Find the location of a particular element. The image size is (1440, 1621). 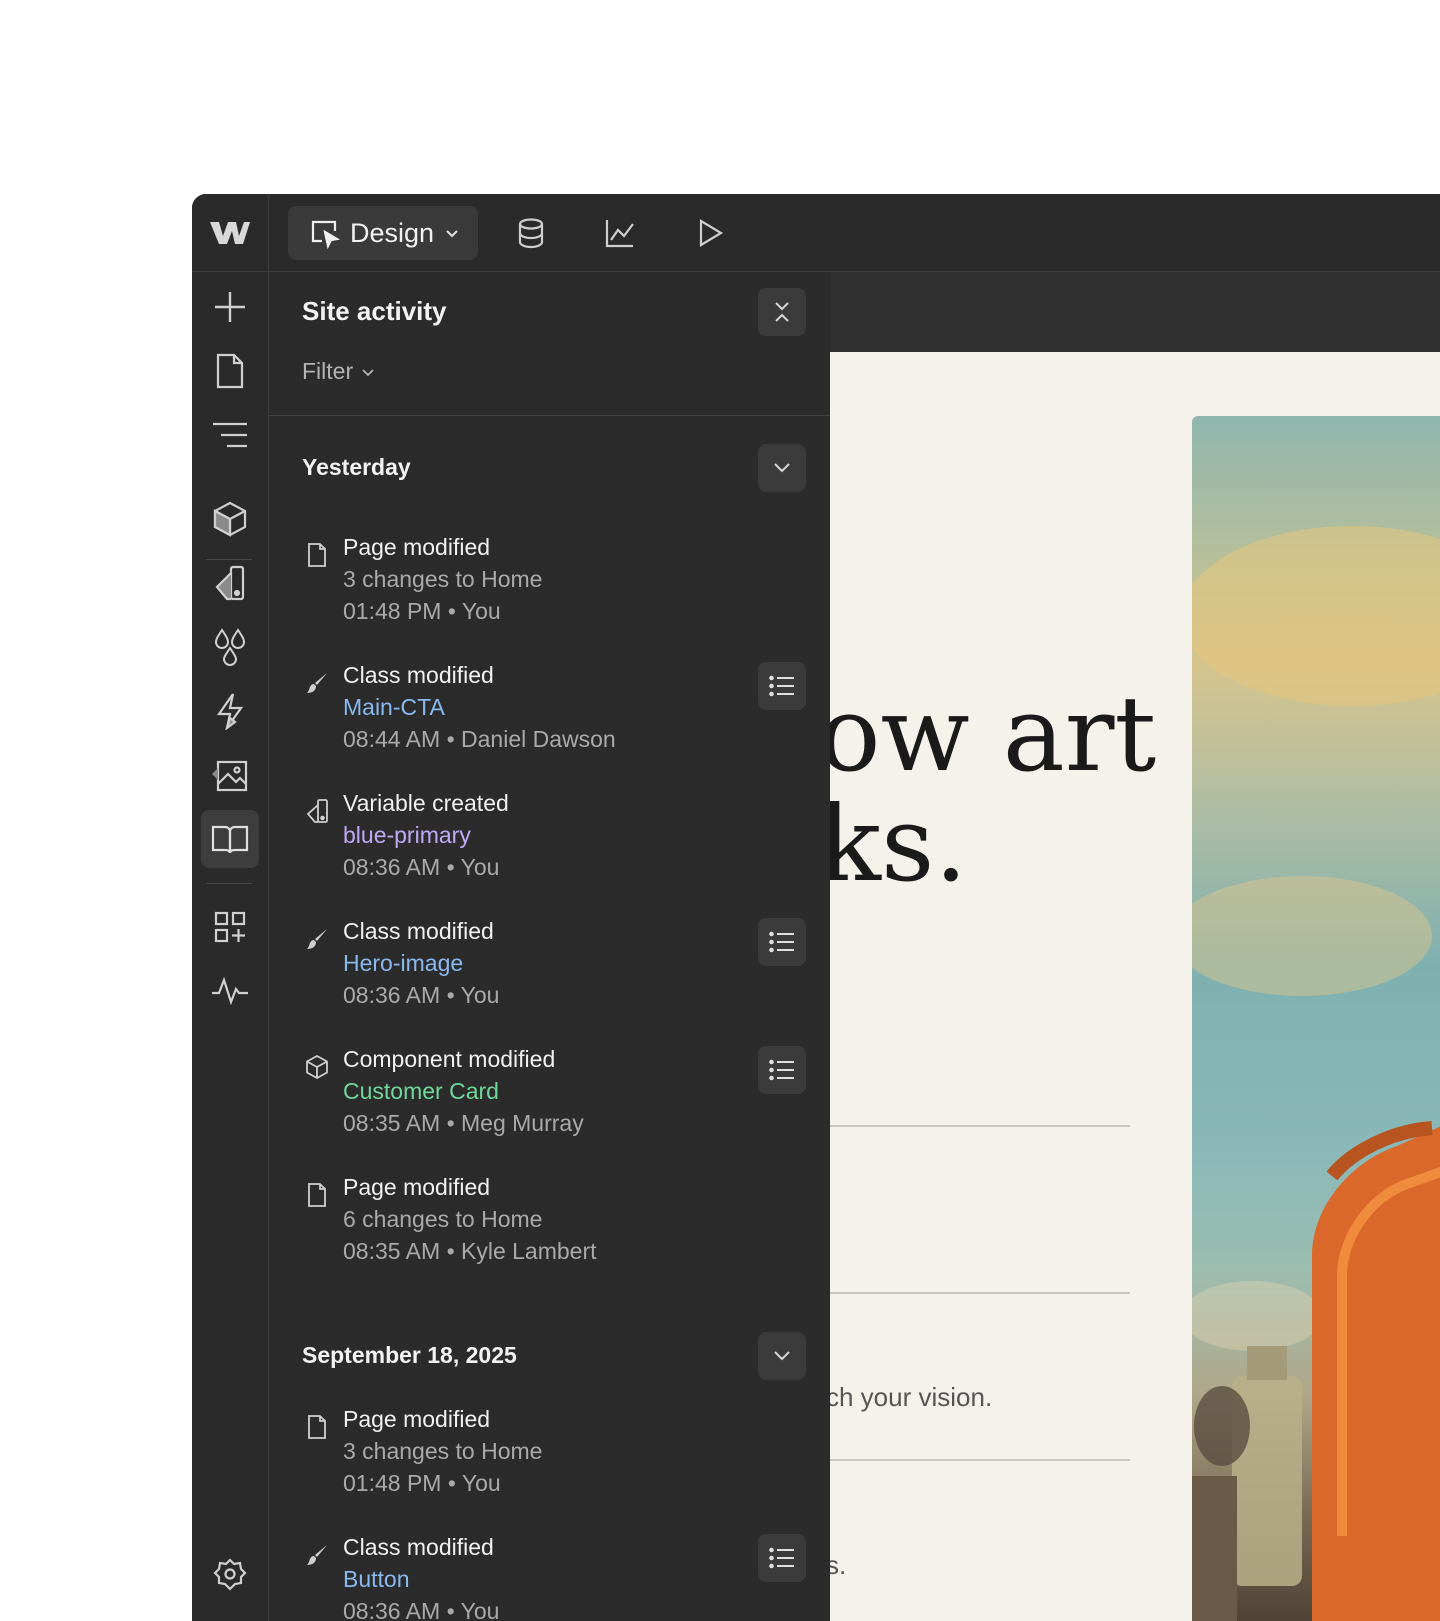

hero-heading-line: ks. is located at coordinates (899, 844).